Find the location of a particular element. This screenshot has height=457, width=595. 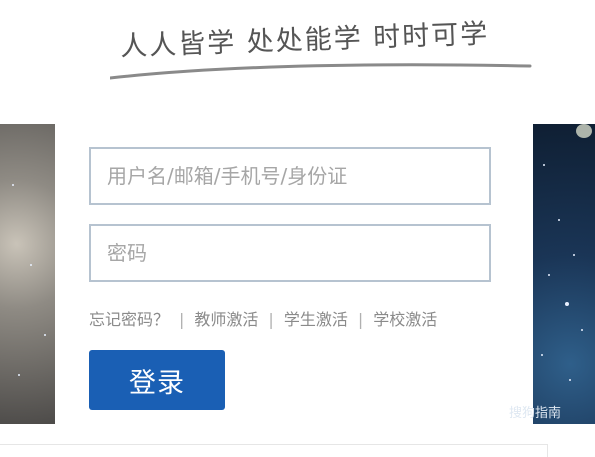

teacher-activation-link: 教师激活 is located at coordinates (226, 319).